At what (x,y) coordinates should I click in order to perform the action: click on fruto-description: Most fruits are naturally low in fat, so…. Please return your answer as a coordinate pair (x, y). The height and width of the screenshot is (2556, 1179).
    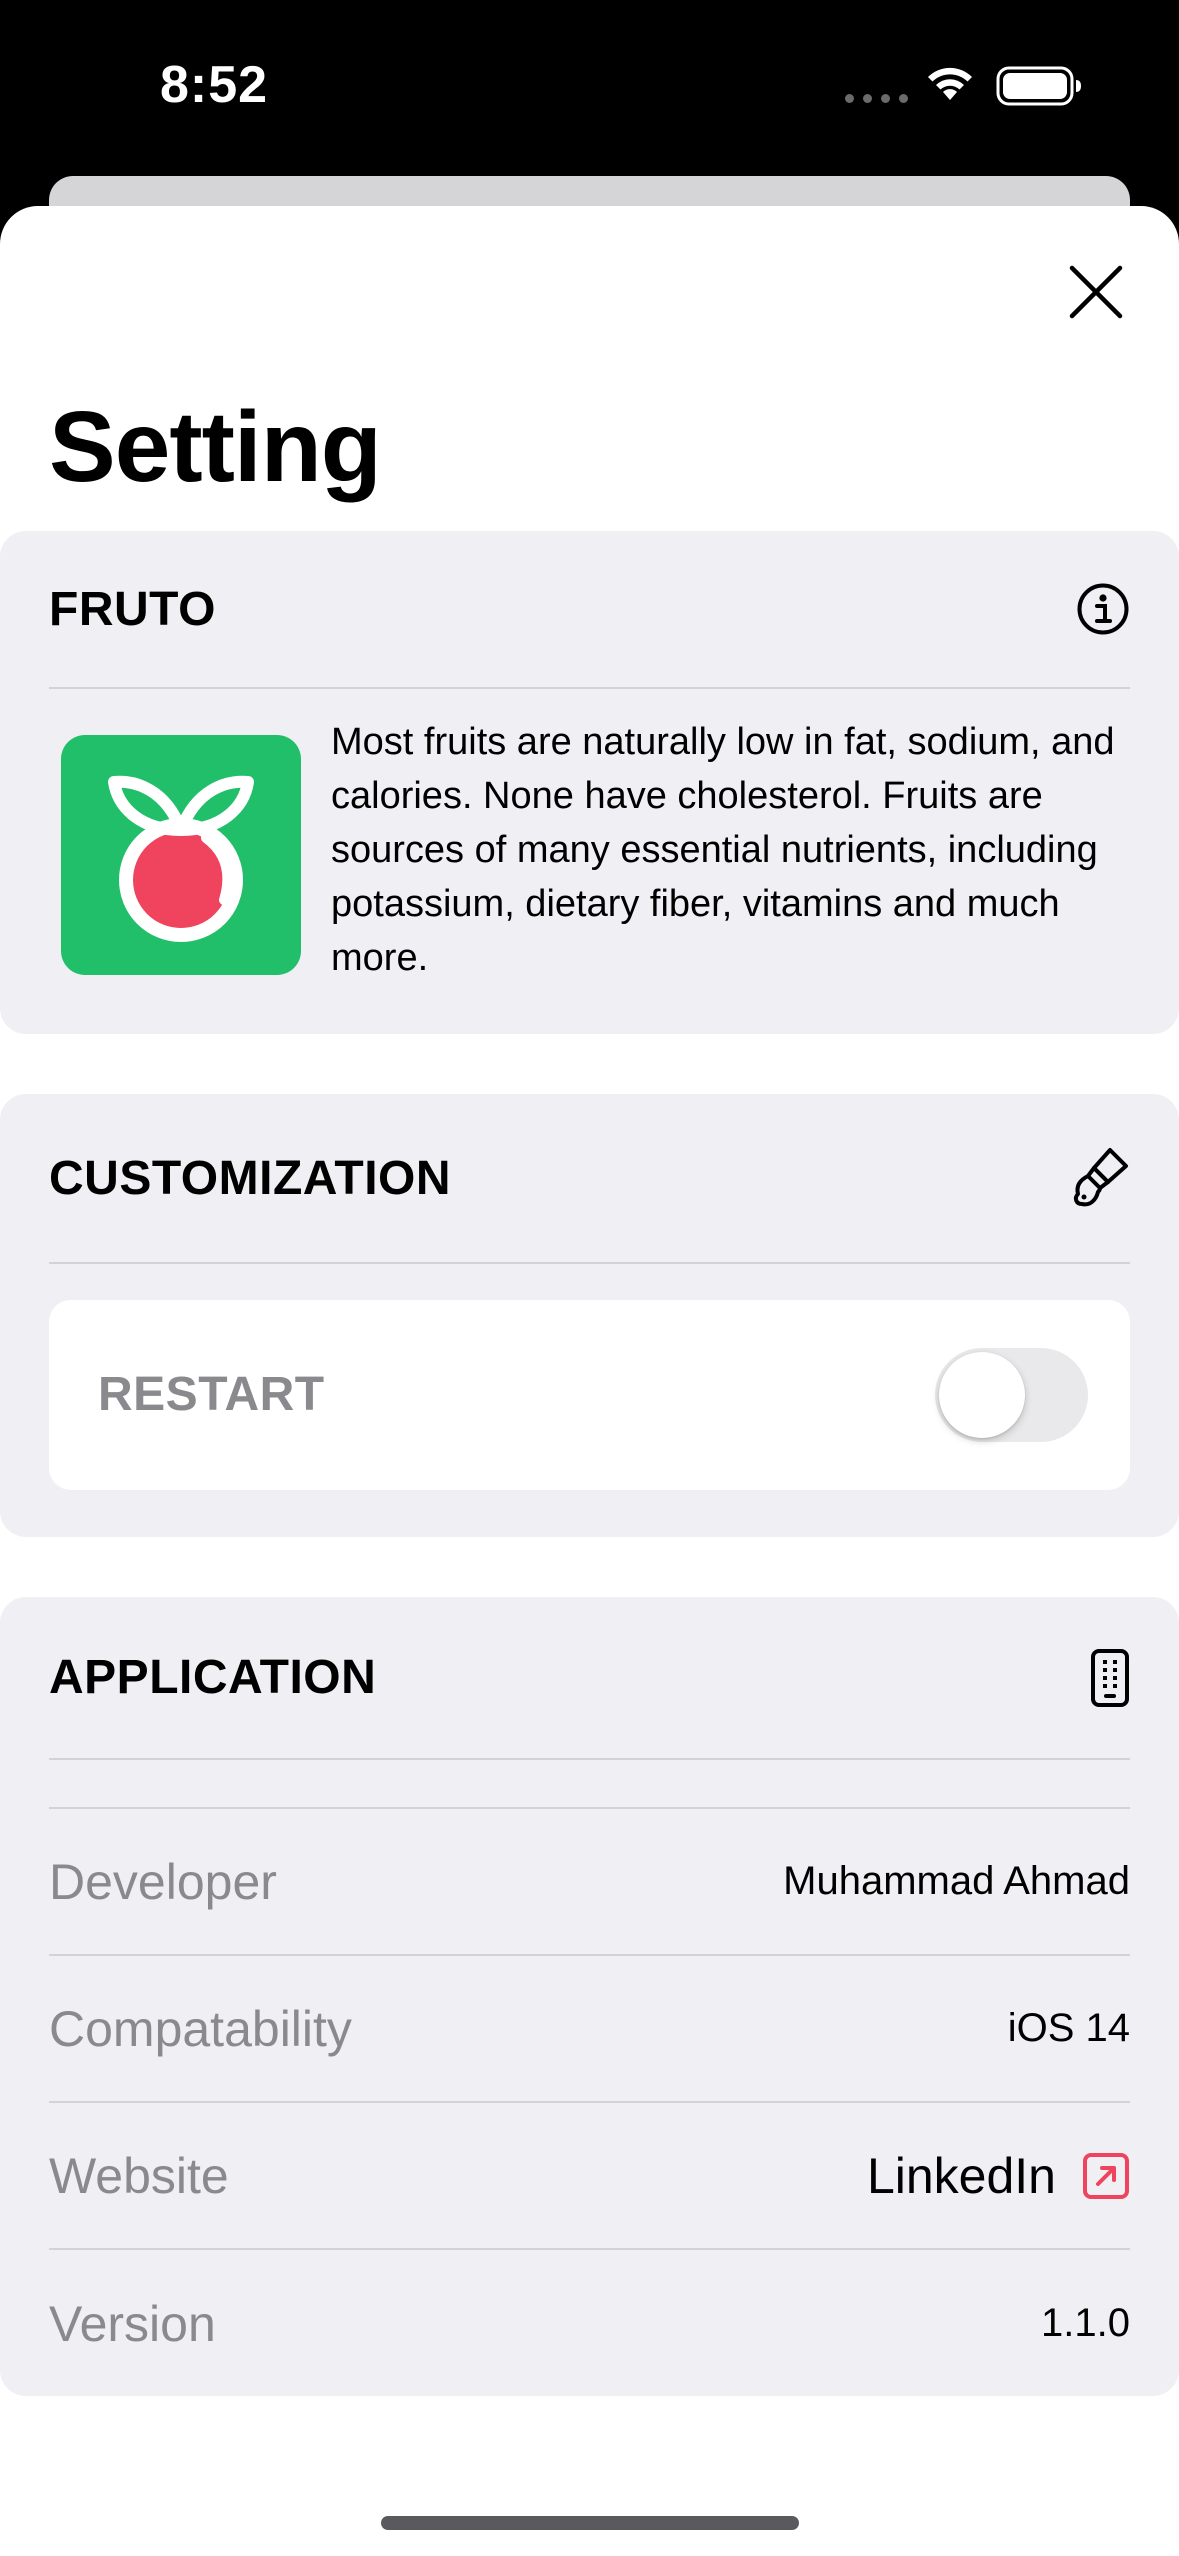
    Looking at the image, I should click on (723, 850).